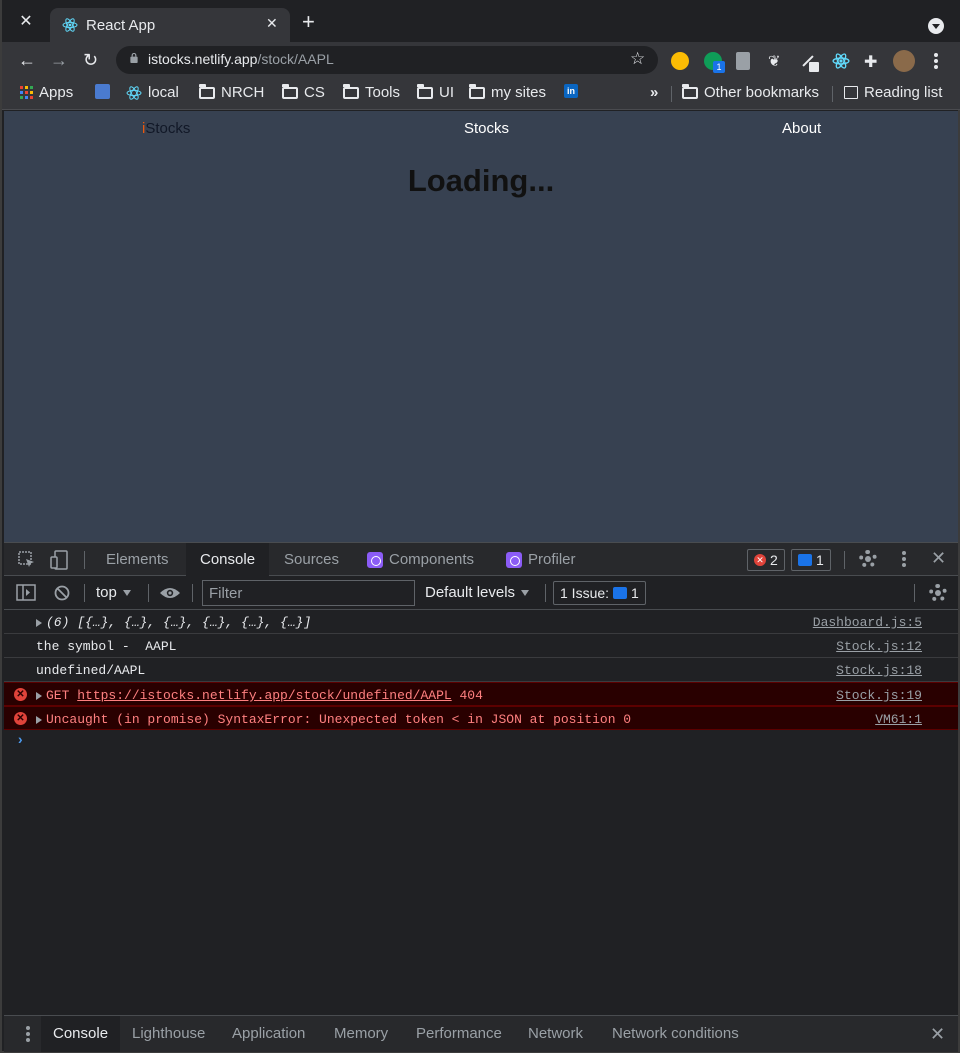 Image resolution: width=960 pixels, height=1053 pixels. Describe the element at coordinates (106, 592) in the screenshot. I see `context-label: top` at that location.